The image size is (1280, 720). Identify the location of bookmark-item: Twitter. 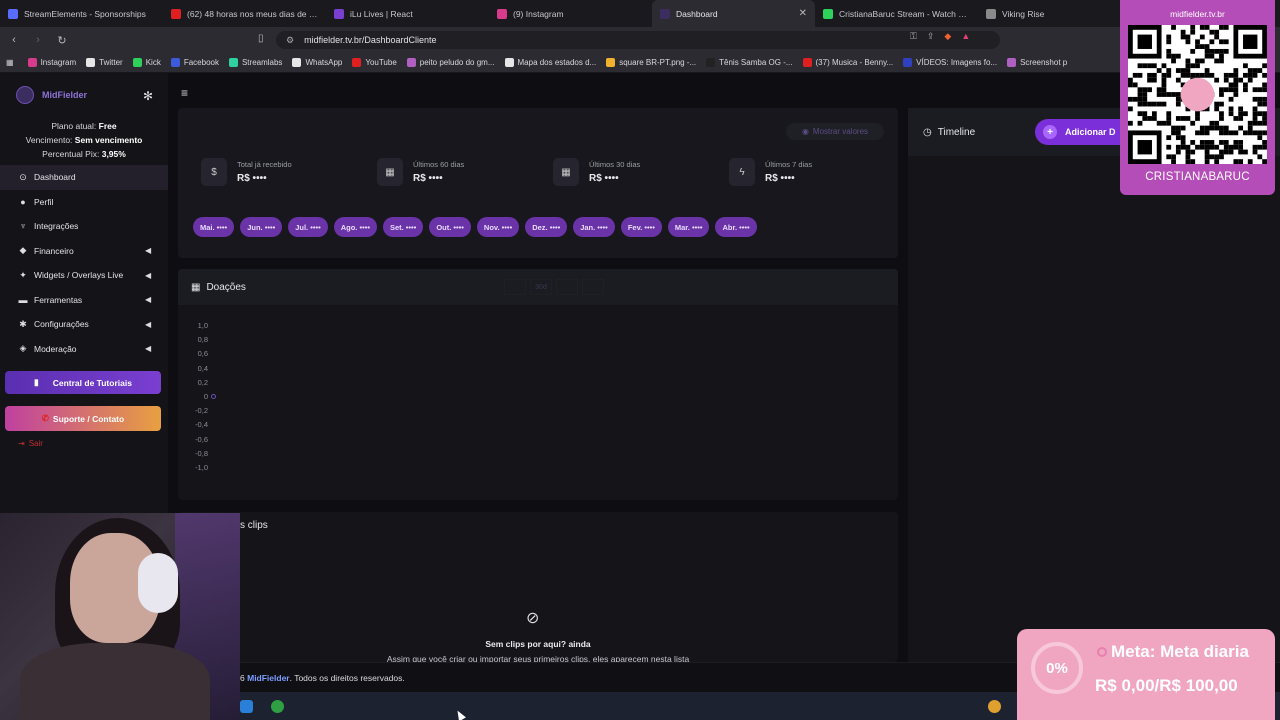
(104, 62).